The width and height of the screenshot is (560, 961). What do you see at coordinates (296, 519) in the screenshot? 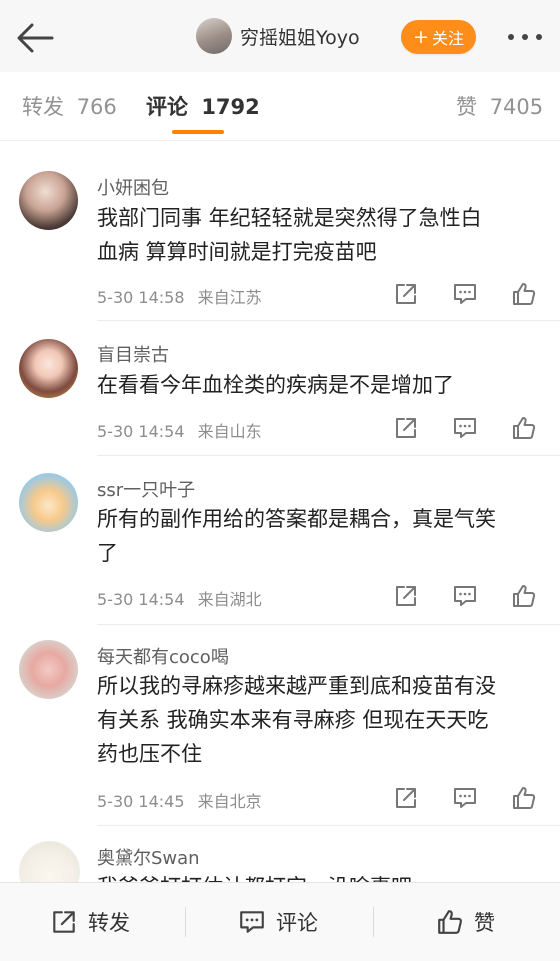
I see `comment-line: 所有的副作用给的答案都是耦合，真是气笑` at bounding box center [296, 519].